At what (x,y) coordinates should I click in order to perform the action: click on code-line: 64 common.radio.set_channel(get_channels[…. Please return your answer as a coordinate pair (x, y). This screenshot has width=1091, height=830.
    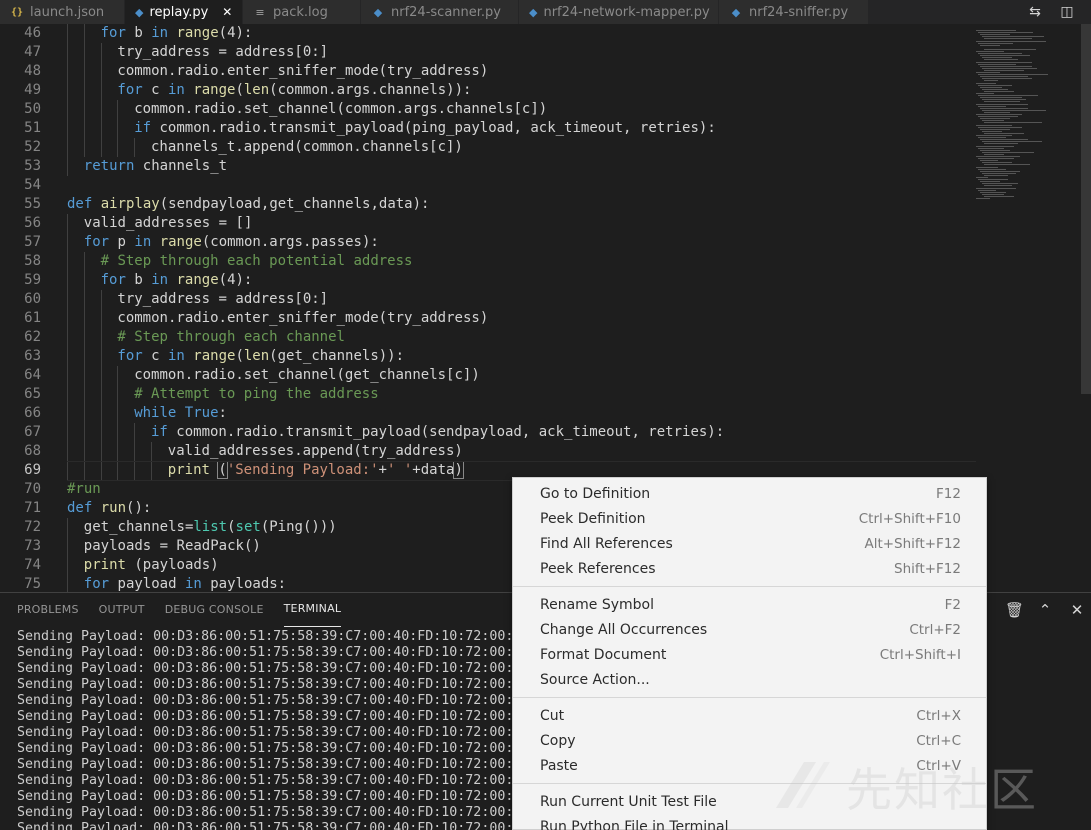
    Looking at the image, I should click on (490, 375).